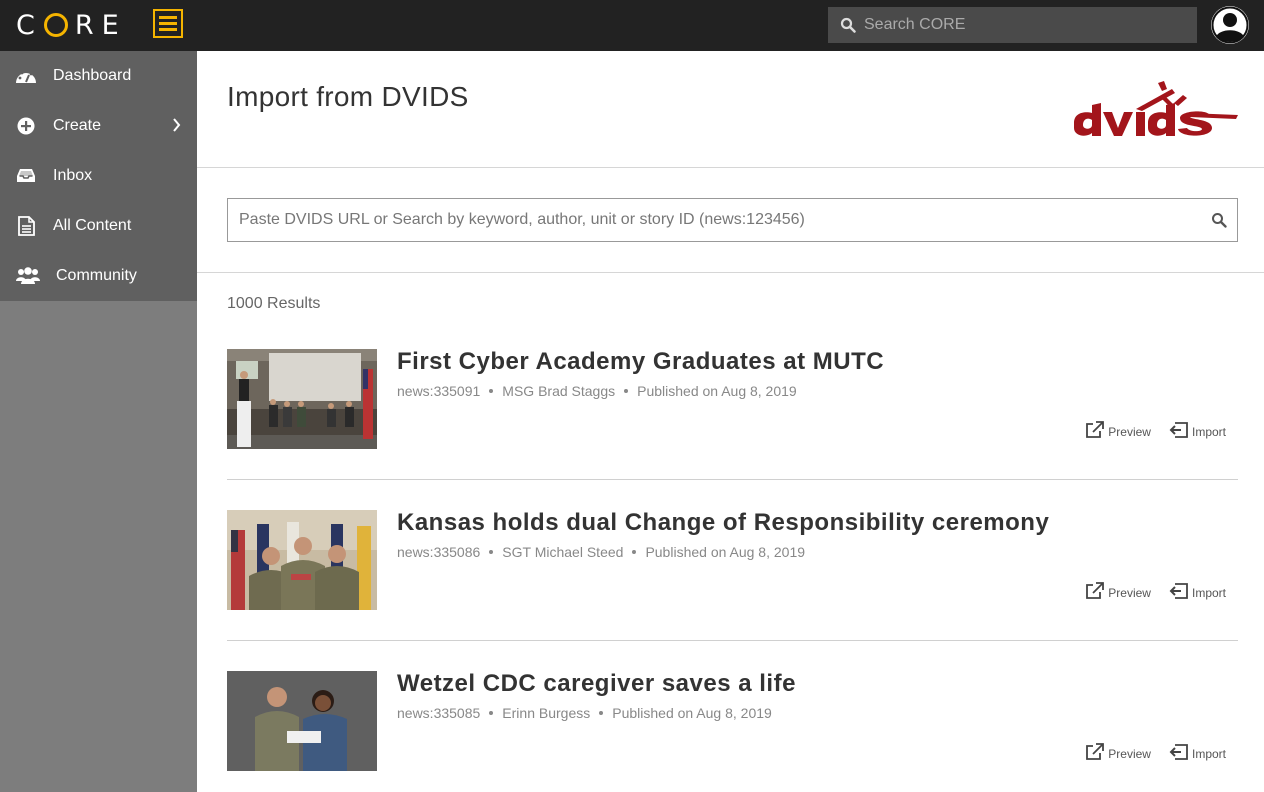  I want to click on dashboard-icon, so click(26, 76).